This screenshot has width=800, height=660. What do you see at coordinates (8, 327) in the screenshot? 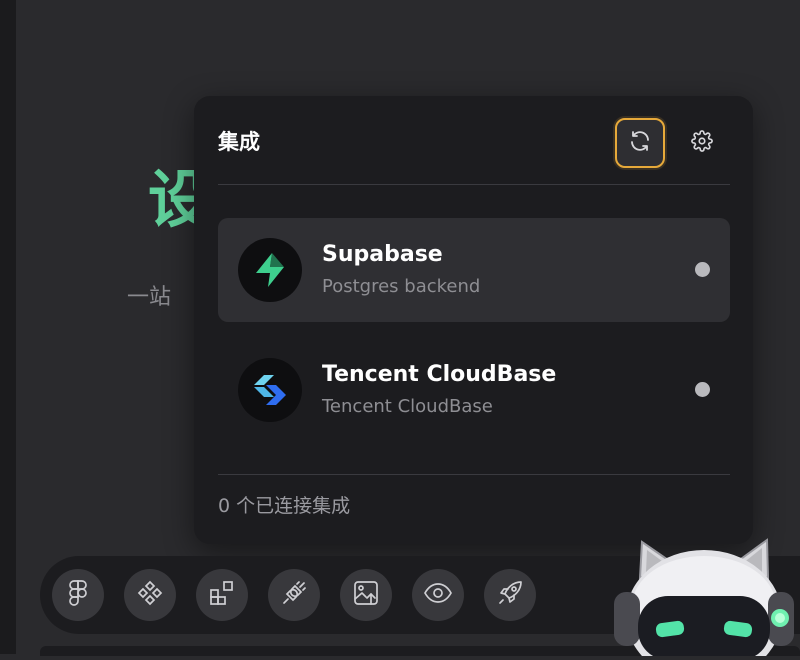
I see `left-sidebar-edge` at bounding box center [8, 327].